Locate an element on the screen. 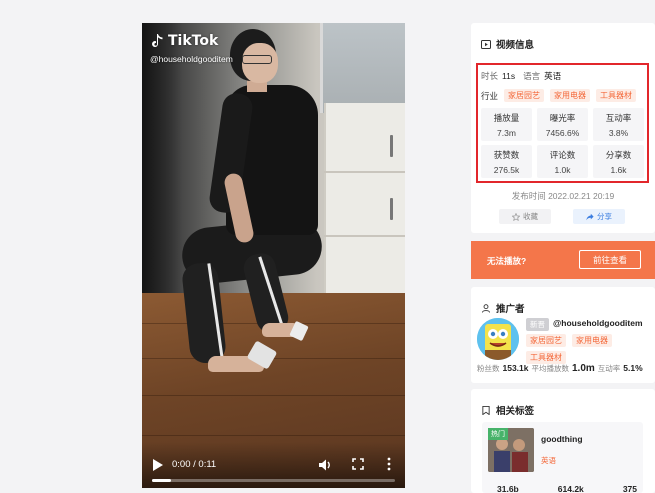 The image size is (655, 493). tag-name: goodthing is located at coordinates (562, 439).